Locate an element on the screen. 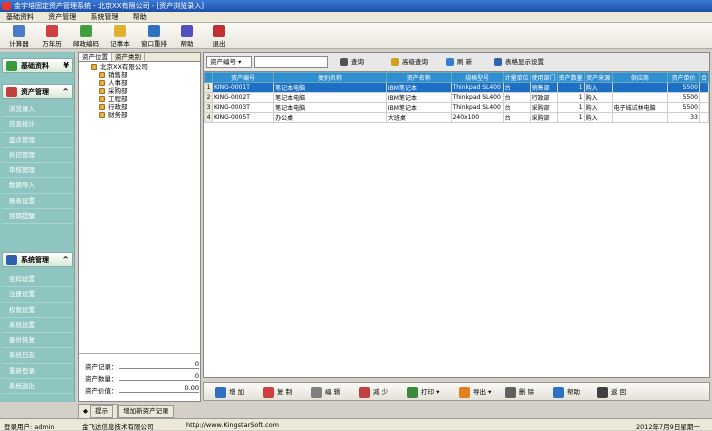 This screenshot has height=431, width=712. bottom-tabs: ◆ 提示 增加新资产记录 is located at coordinates (178, 411).